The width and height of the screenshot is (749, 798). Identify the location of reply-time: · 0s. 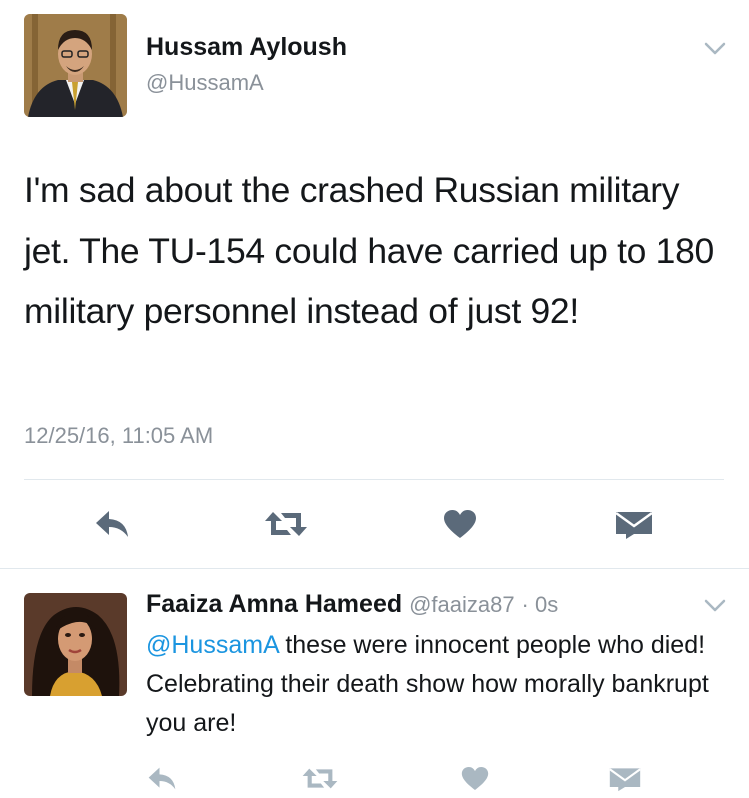
(540, 604).